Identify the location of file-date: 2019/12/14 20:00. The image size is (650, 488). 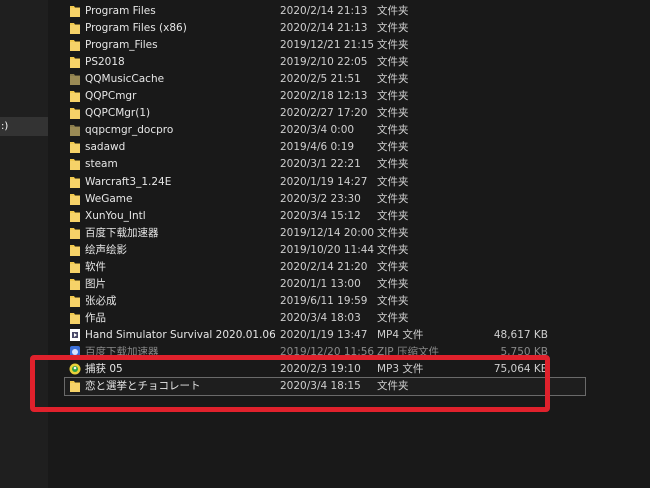
(327, 232).